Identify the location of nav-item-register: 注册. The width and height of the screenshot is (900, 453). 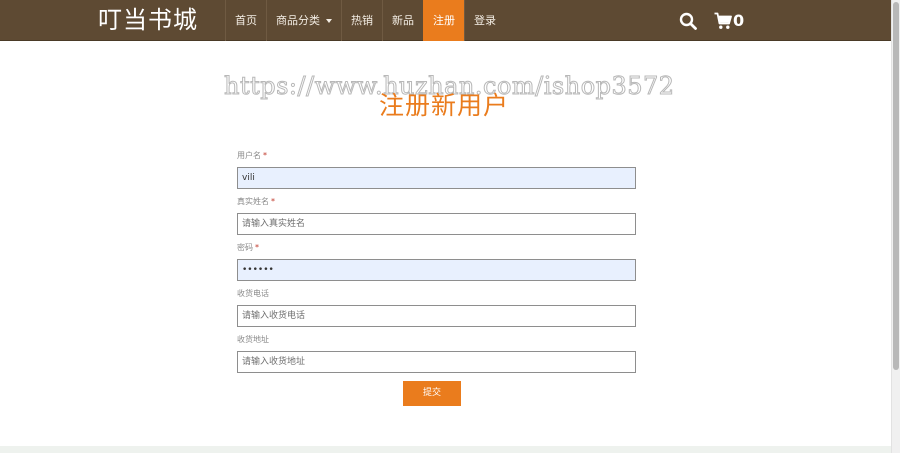
(443, 20).